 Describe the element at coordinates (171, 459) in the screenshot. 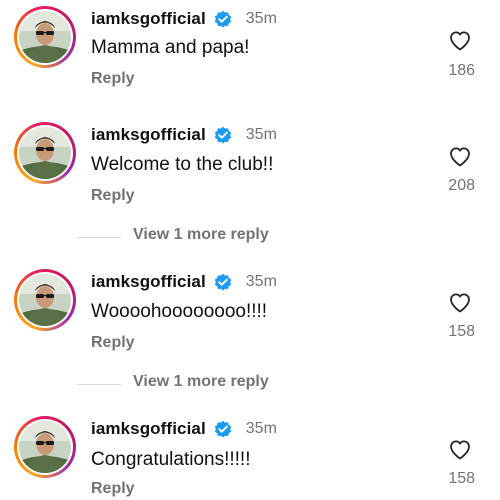

I see `comment-text: Congratulations!!!!!` at that location.